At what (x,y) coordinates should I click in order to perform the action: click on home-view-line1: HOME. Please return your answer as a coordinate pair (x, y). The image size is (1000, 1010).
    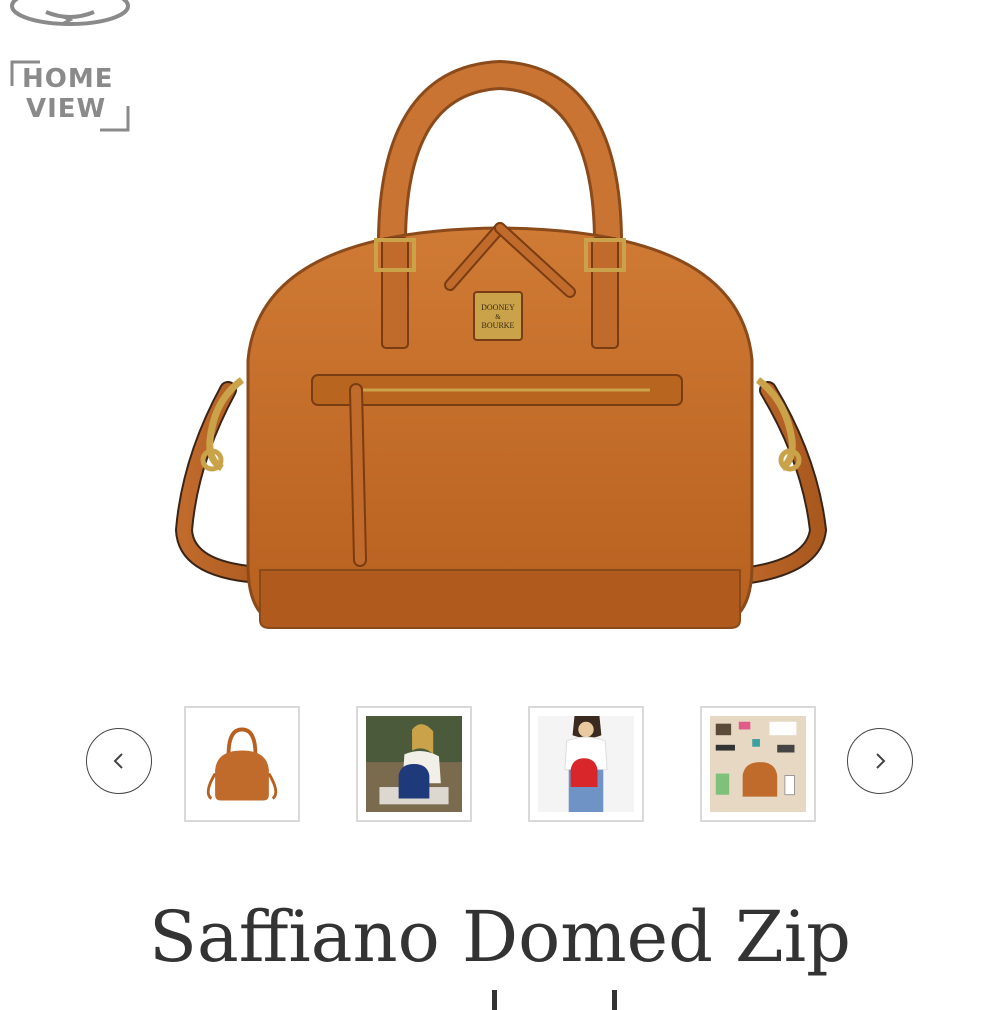
    Looking at the image, I should click on (68, 79).